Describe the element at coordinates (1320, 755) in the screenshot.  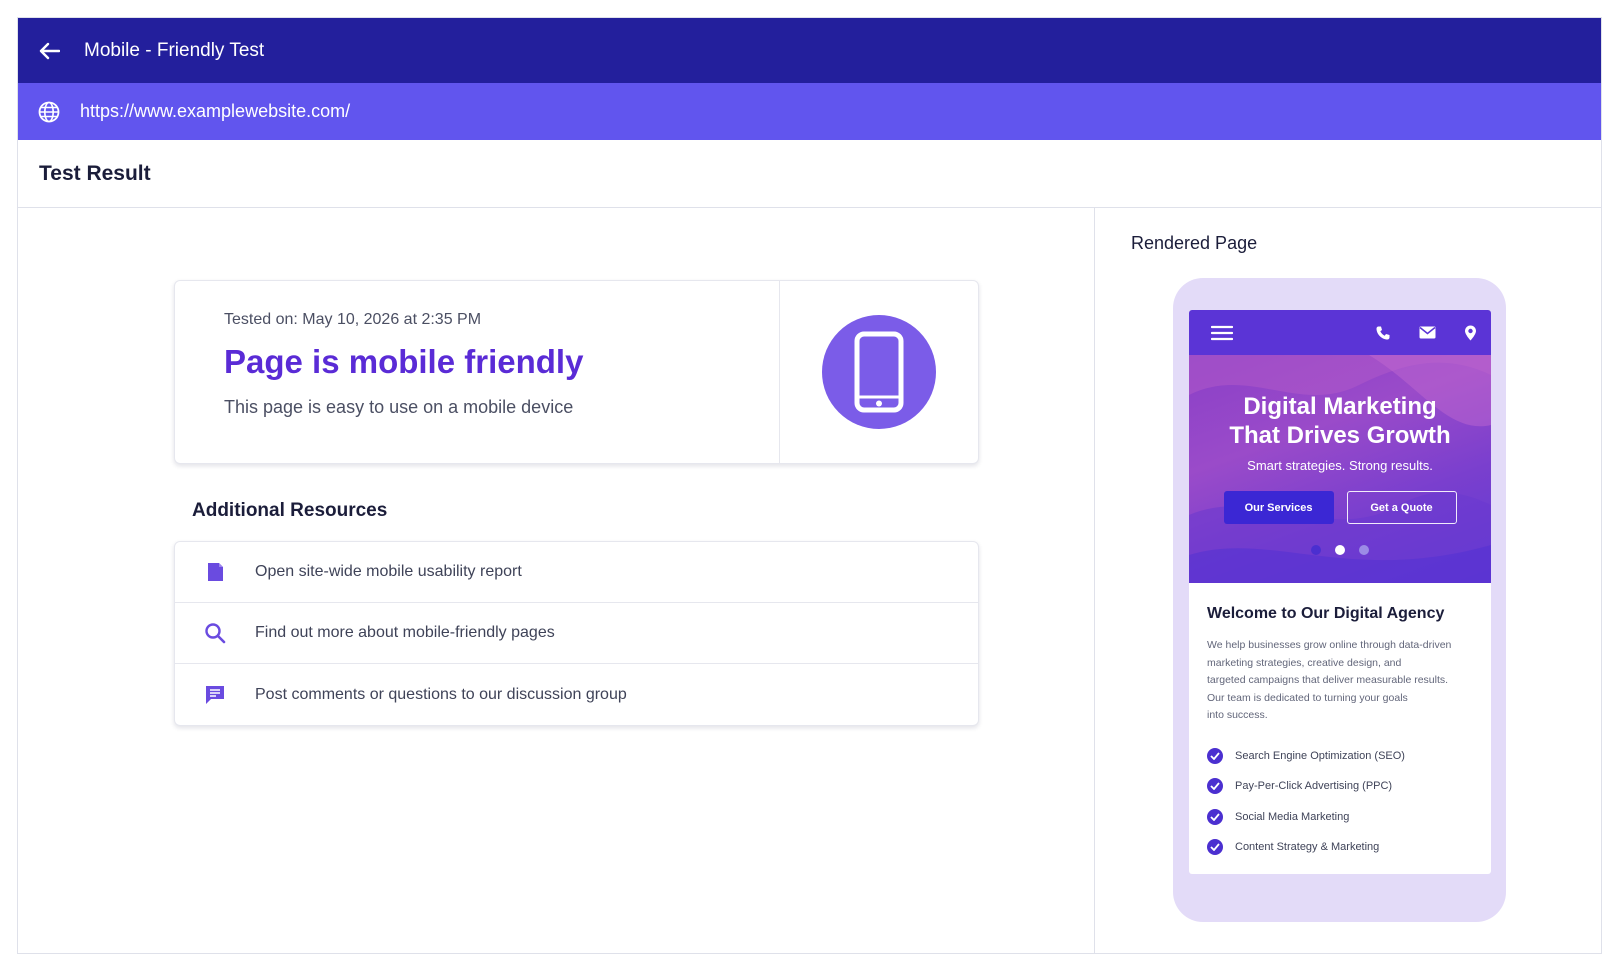
I see `service-label: Search Engine Optimization (SEO)` at that location.